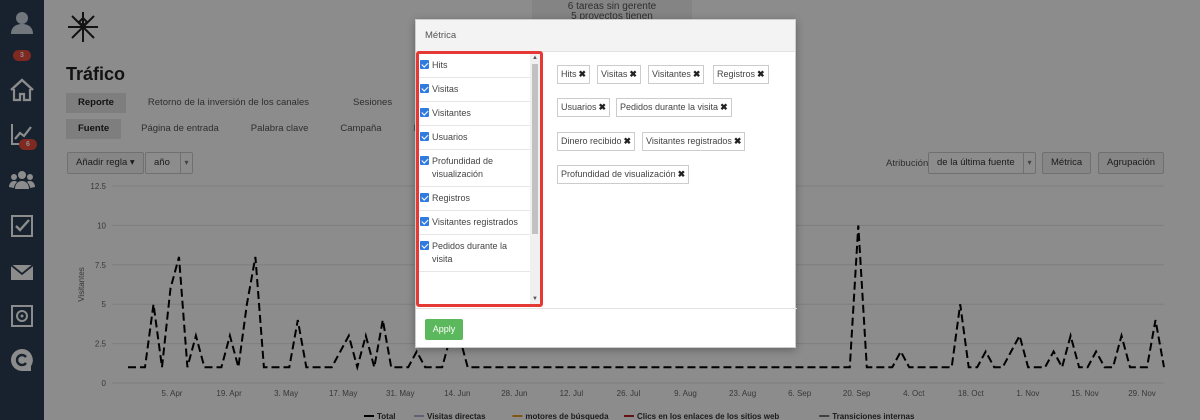 This screenshot has width=1200, height=420. I want to click on metric-chip: Visitas ✖, so click(619, 74).